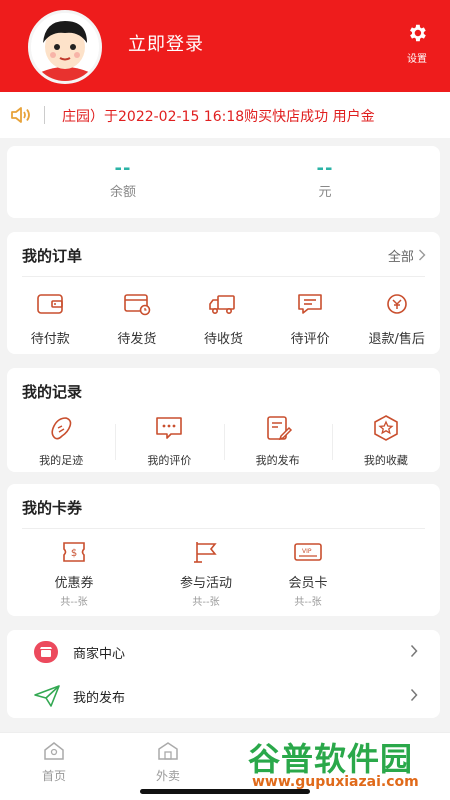  I want to click on profile-header: 立即登录 设置, so click(225, 46).